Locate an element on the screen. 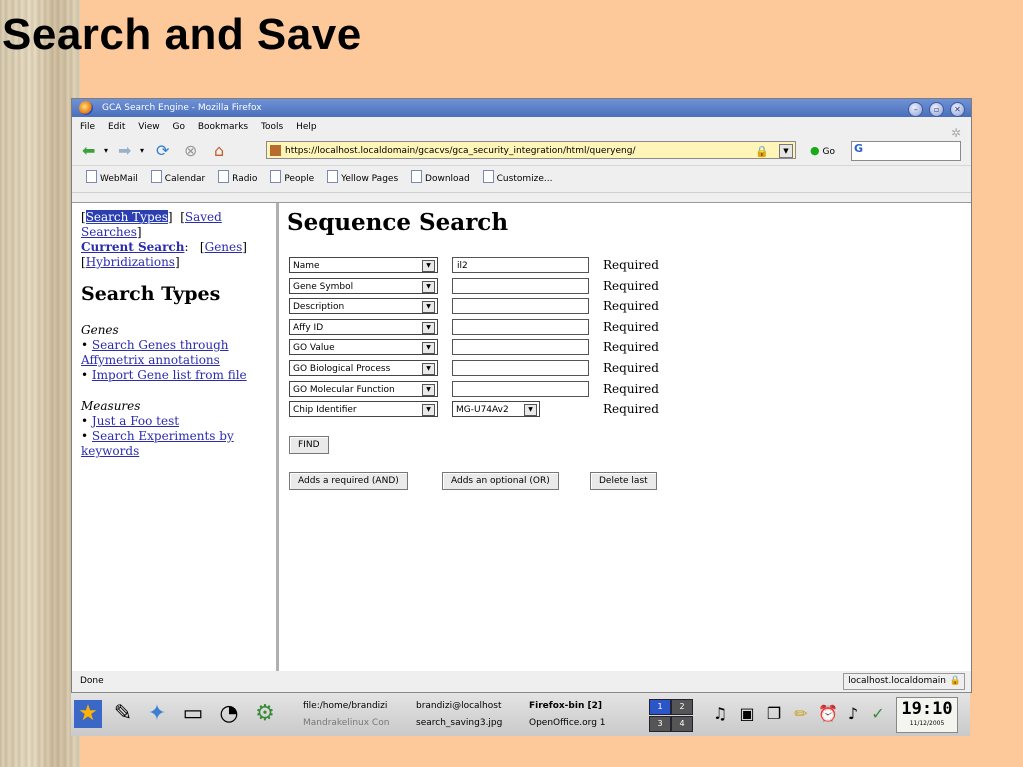 The image size is (1023, 767). bookmark-yellow-pages: Yellow Pages is located at coordinates (363, 177).